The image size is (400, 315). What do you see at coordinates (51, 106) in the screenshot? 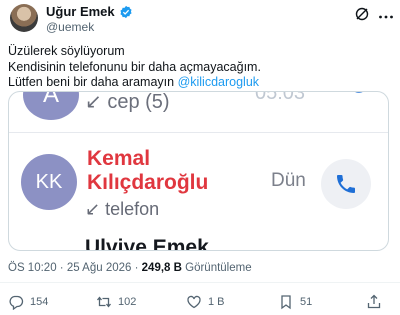
I see `contact-avatar-top: A` at bounding box center [51, 106].